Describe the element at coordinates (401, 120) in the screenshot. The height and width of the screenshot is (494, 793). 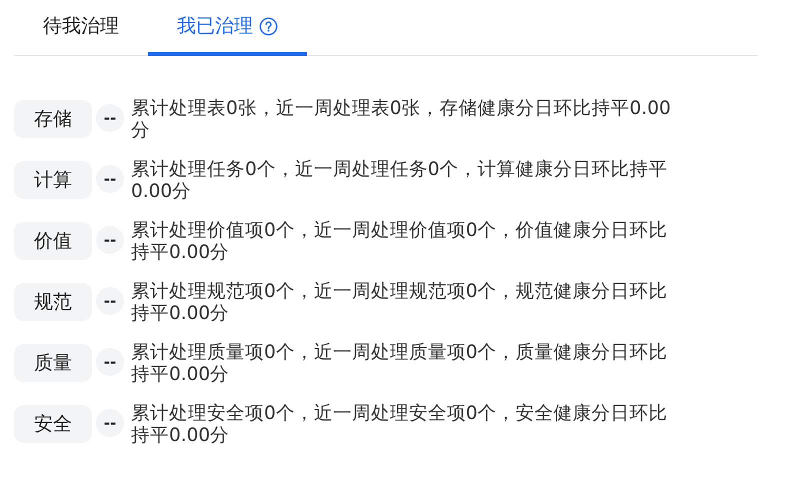
I see `description-text: 累计处理表0张，近一周处理表0张，存储健康分日环比持平0.00分` at that location.